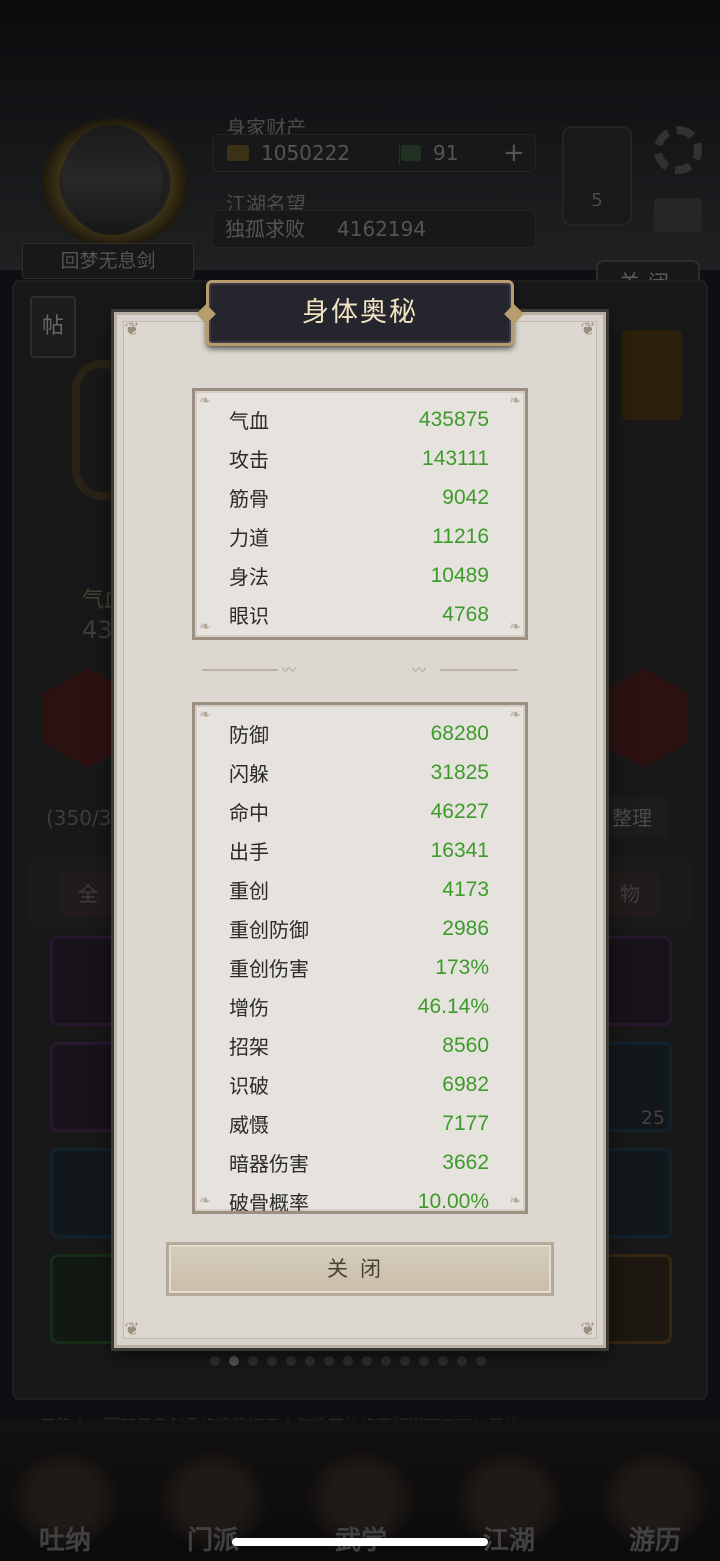  Describe the element at coordinates (453, 1006) in the screenshot. I see `stat-value: 46.14%` at that location.